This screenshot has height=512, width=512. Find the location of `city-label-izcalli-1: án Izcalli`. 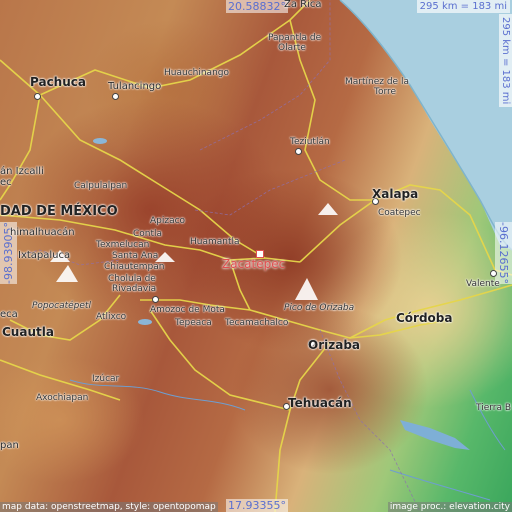

city-label-izcalli-1: án Izcalli is located at coordinates (22, 171).